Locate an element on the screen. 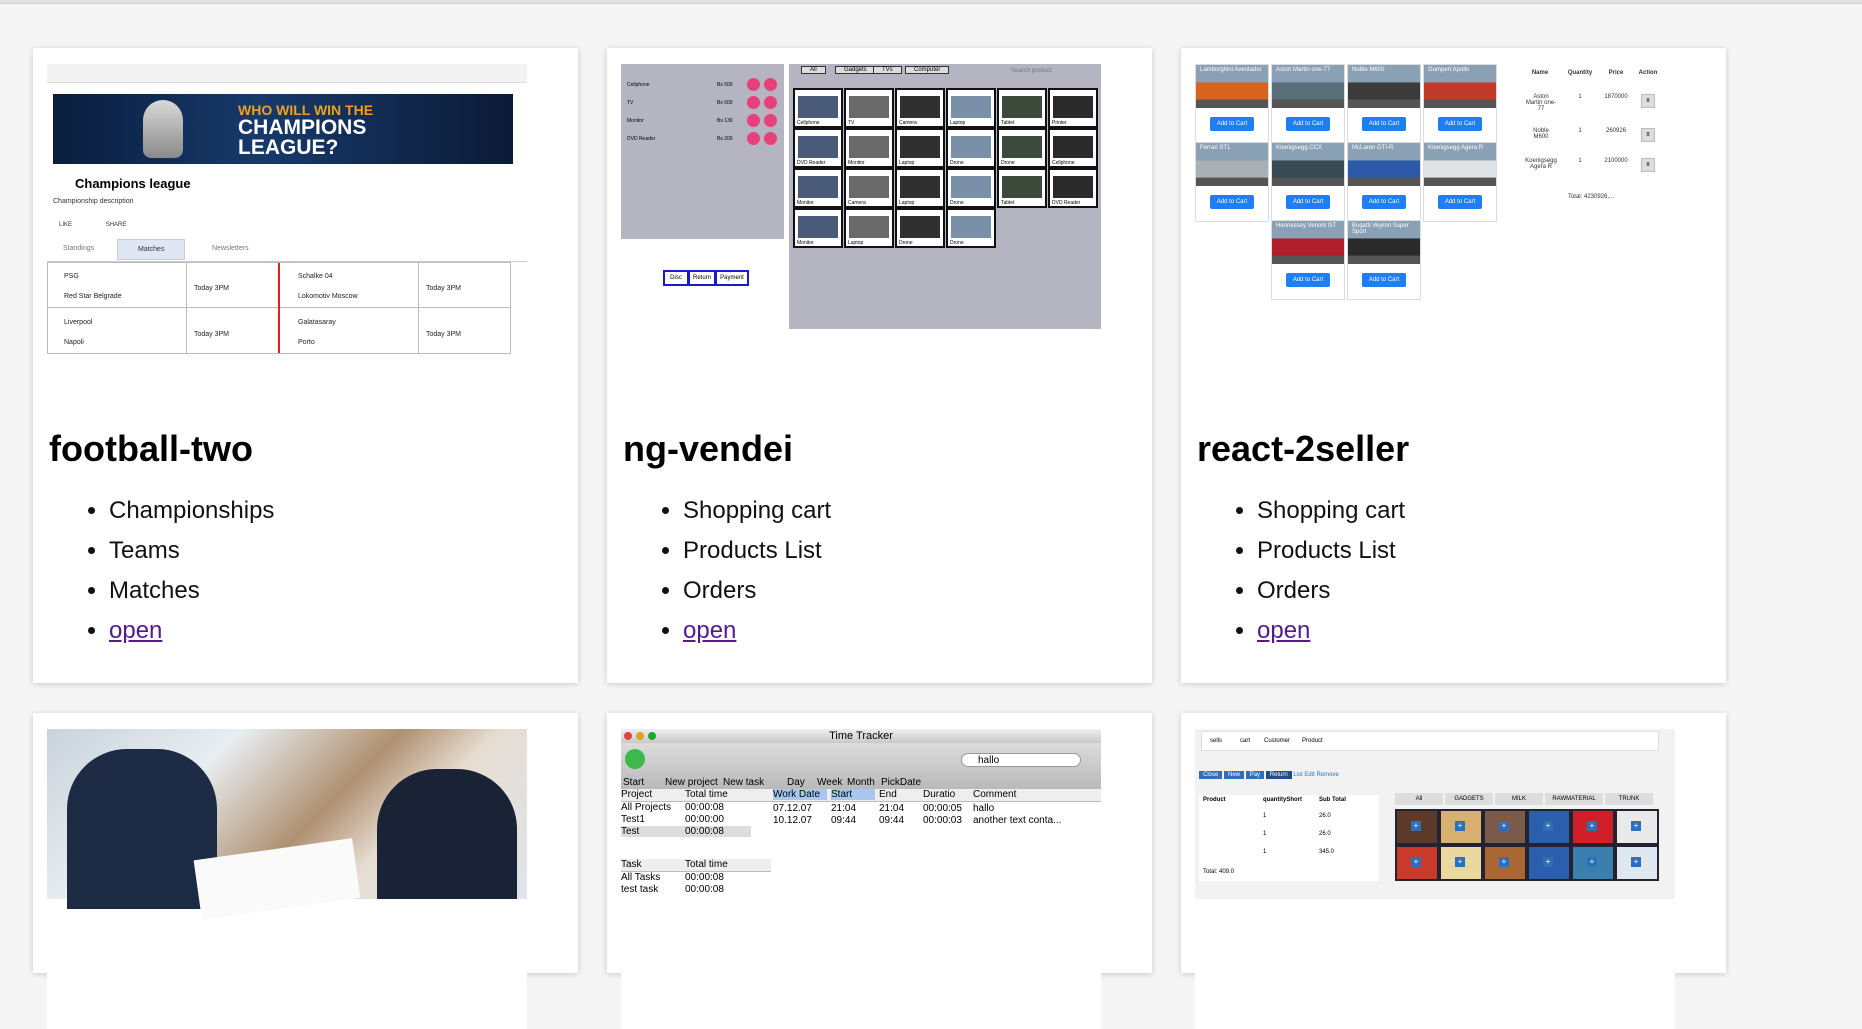 The height and width of the screenshot is (1029, 1862). task-time: 00:00:08 is located at coordinates (704, 889).